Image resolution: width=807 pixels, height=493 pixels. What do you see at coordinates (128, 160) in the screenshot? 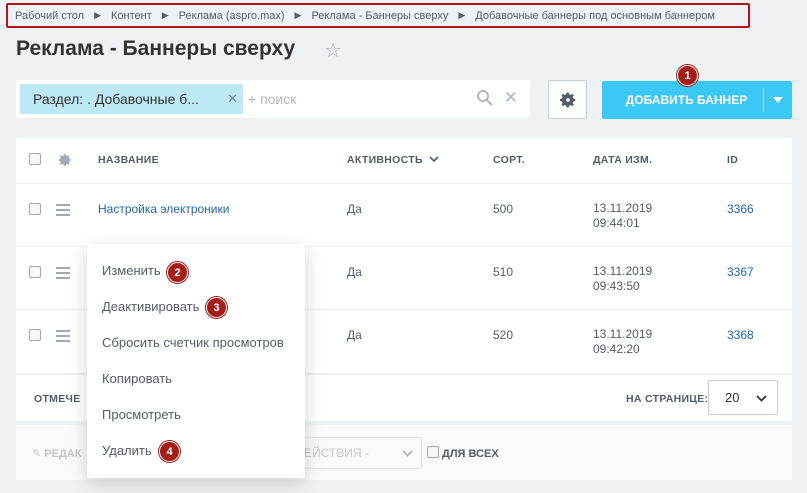
I see `column-header-name: НАЗВАНИЕ` at bounding box center [128, 160].